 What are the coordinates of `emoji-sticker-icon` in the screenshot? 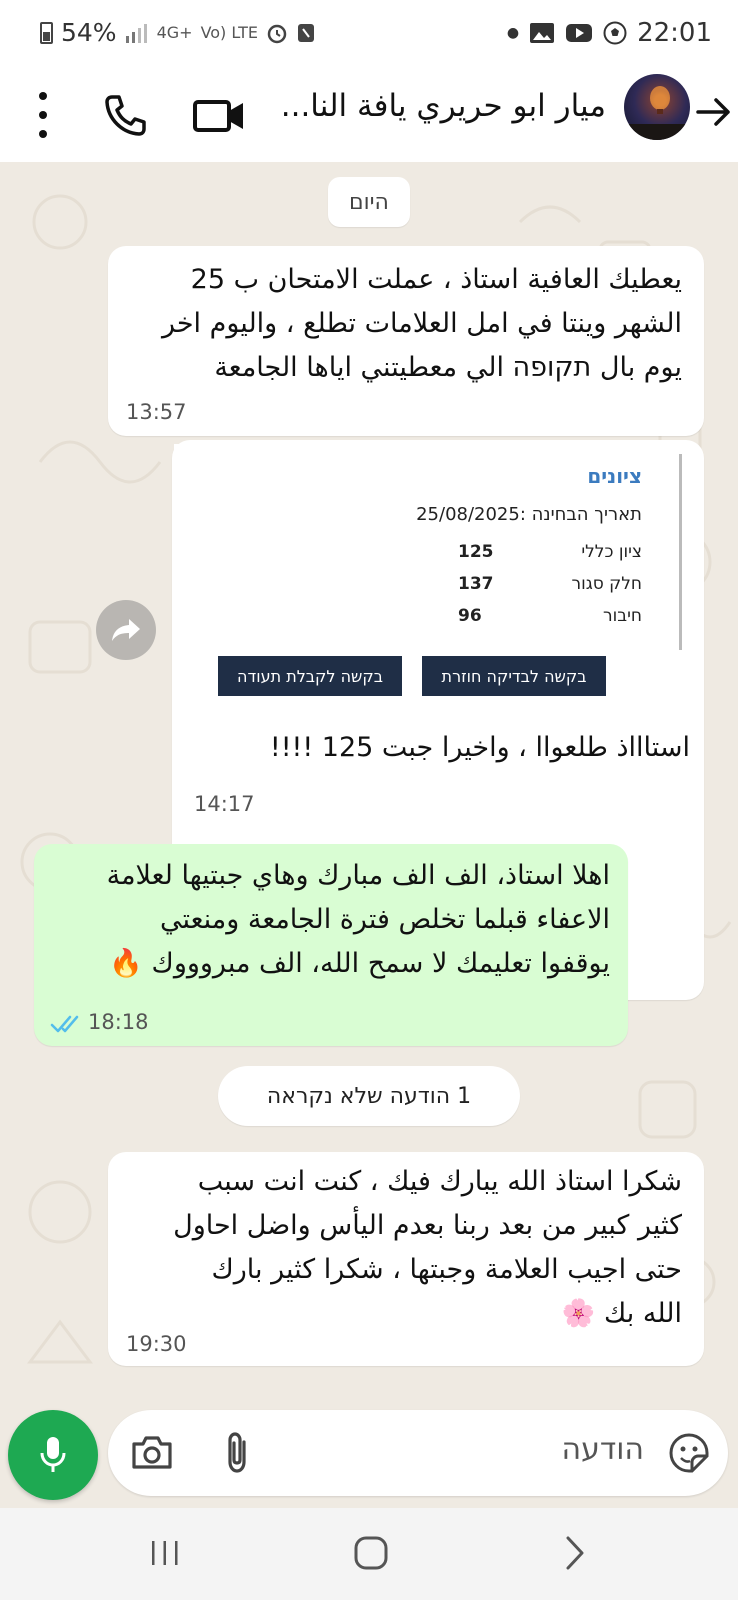 It's located at (689, 1453).